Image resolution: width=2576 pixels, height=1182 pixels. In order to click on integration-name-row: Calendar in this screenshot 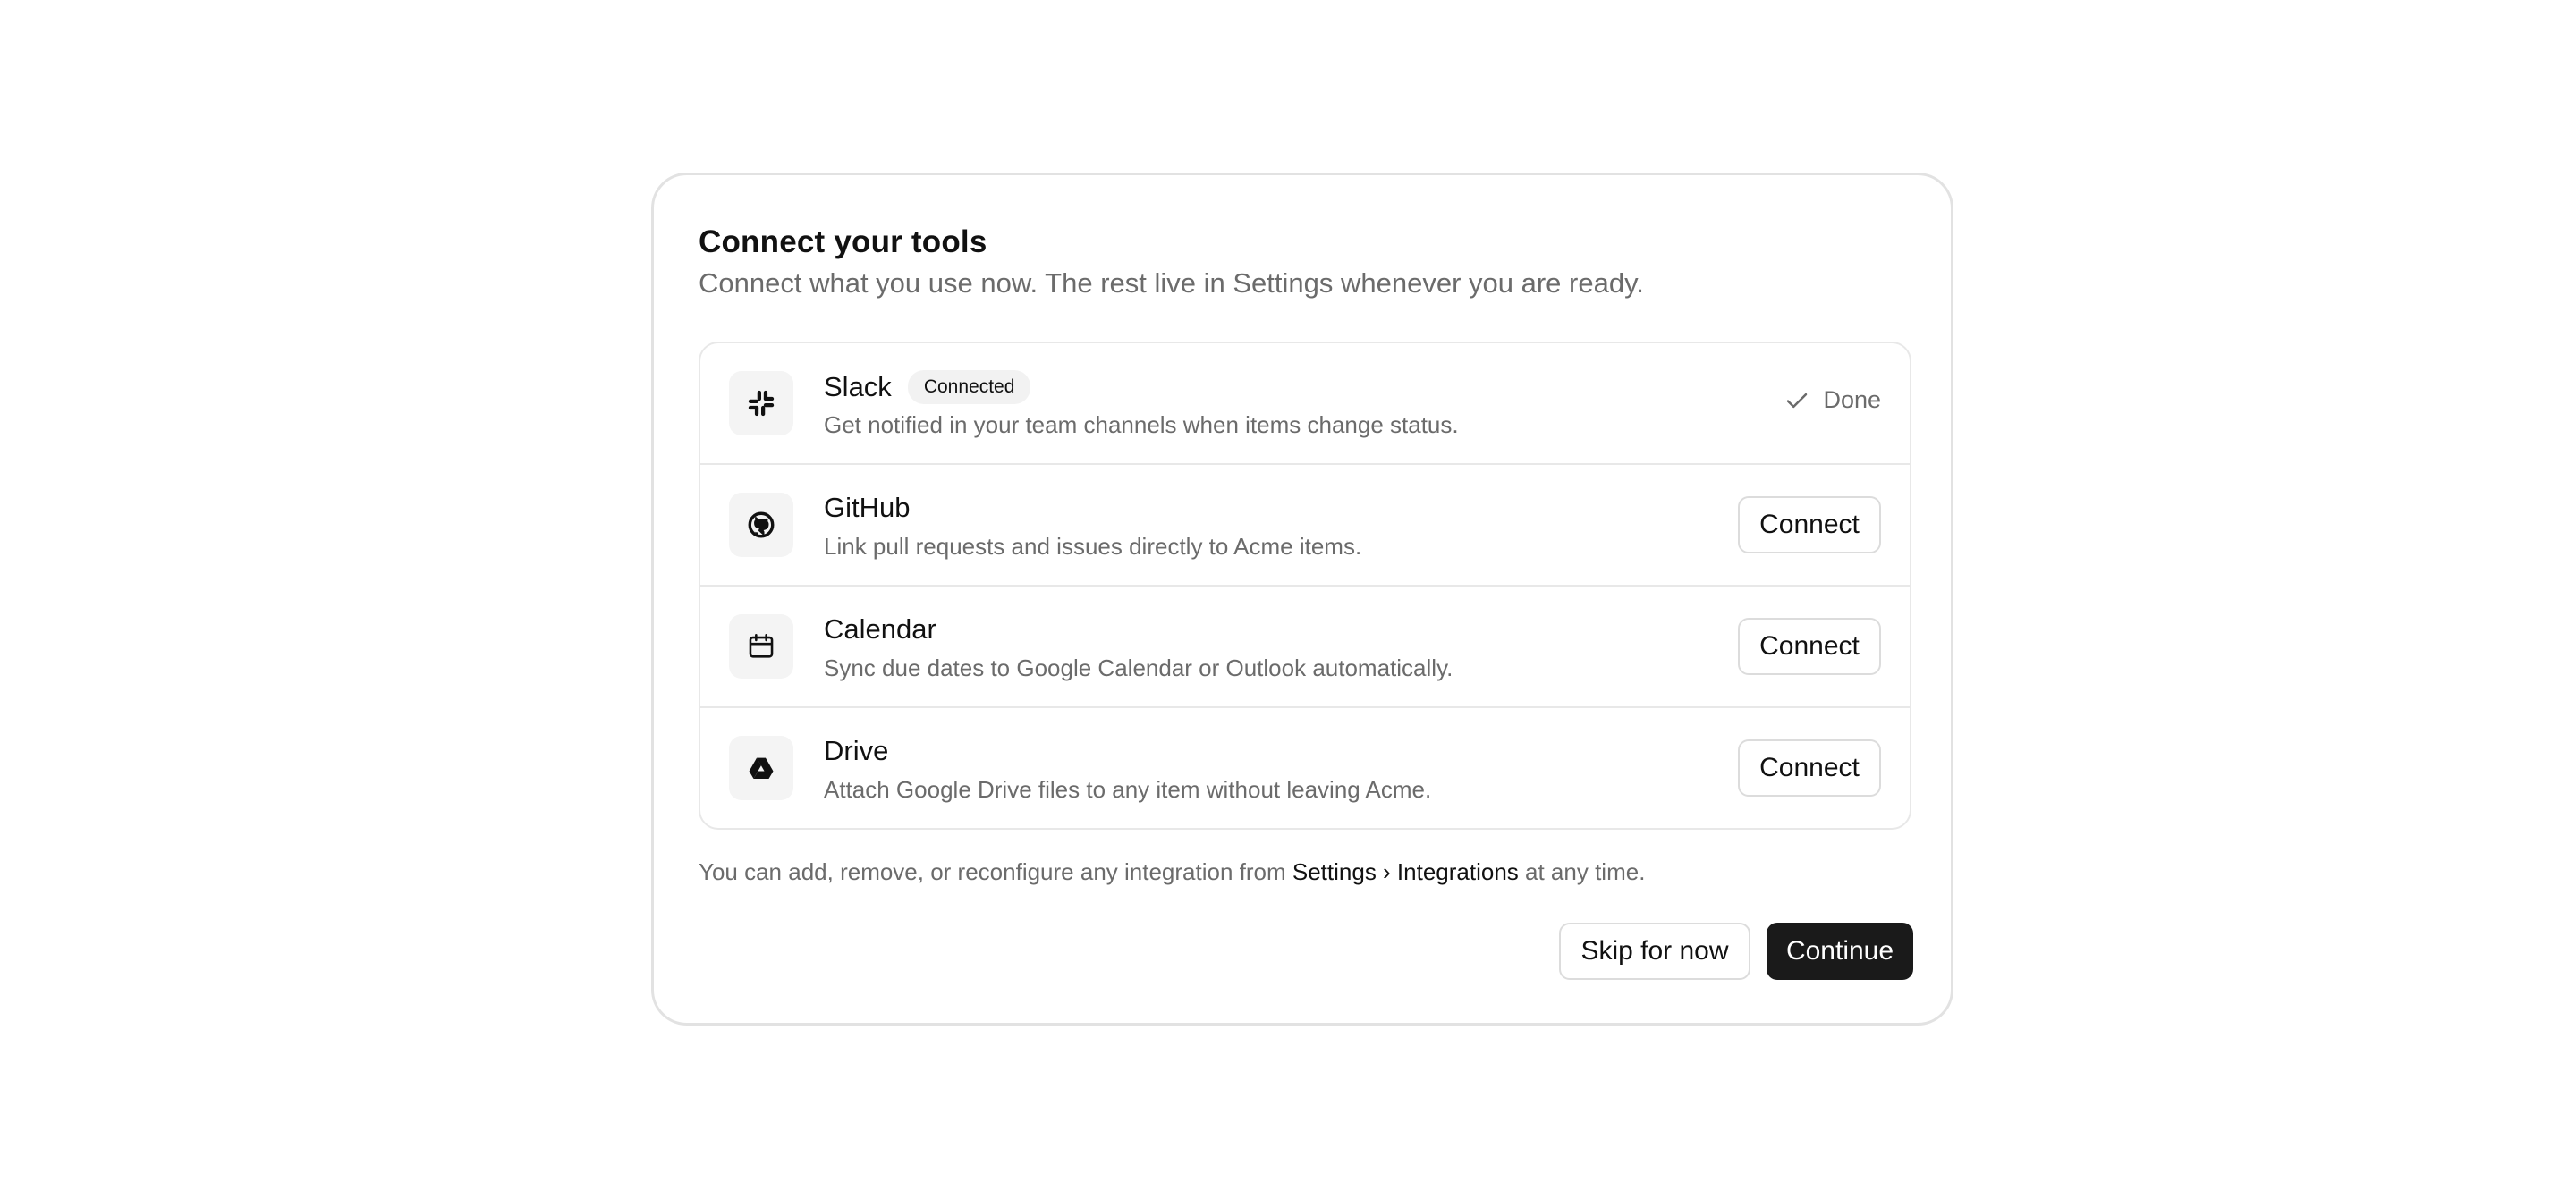, I will do `click(880, 629)`.